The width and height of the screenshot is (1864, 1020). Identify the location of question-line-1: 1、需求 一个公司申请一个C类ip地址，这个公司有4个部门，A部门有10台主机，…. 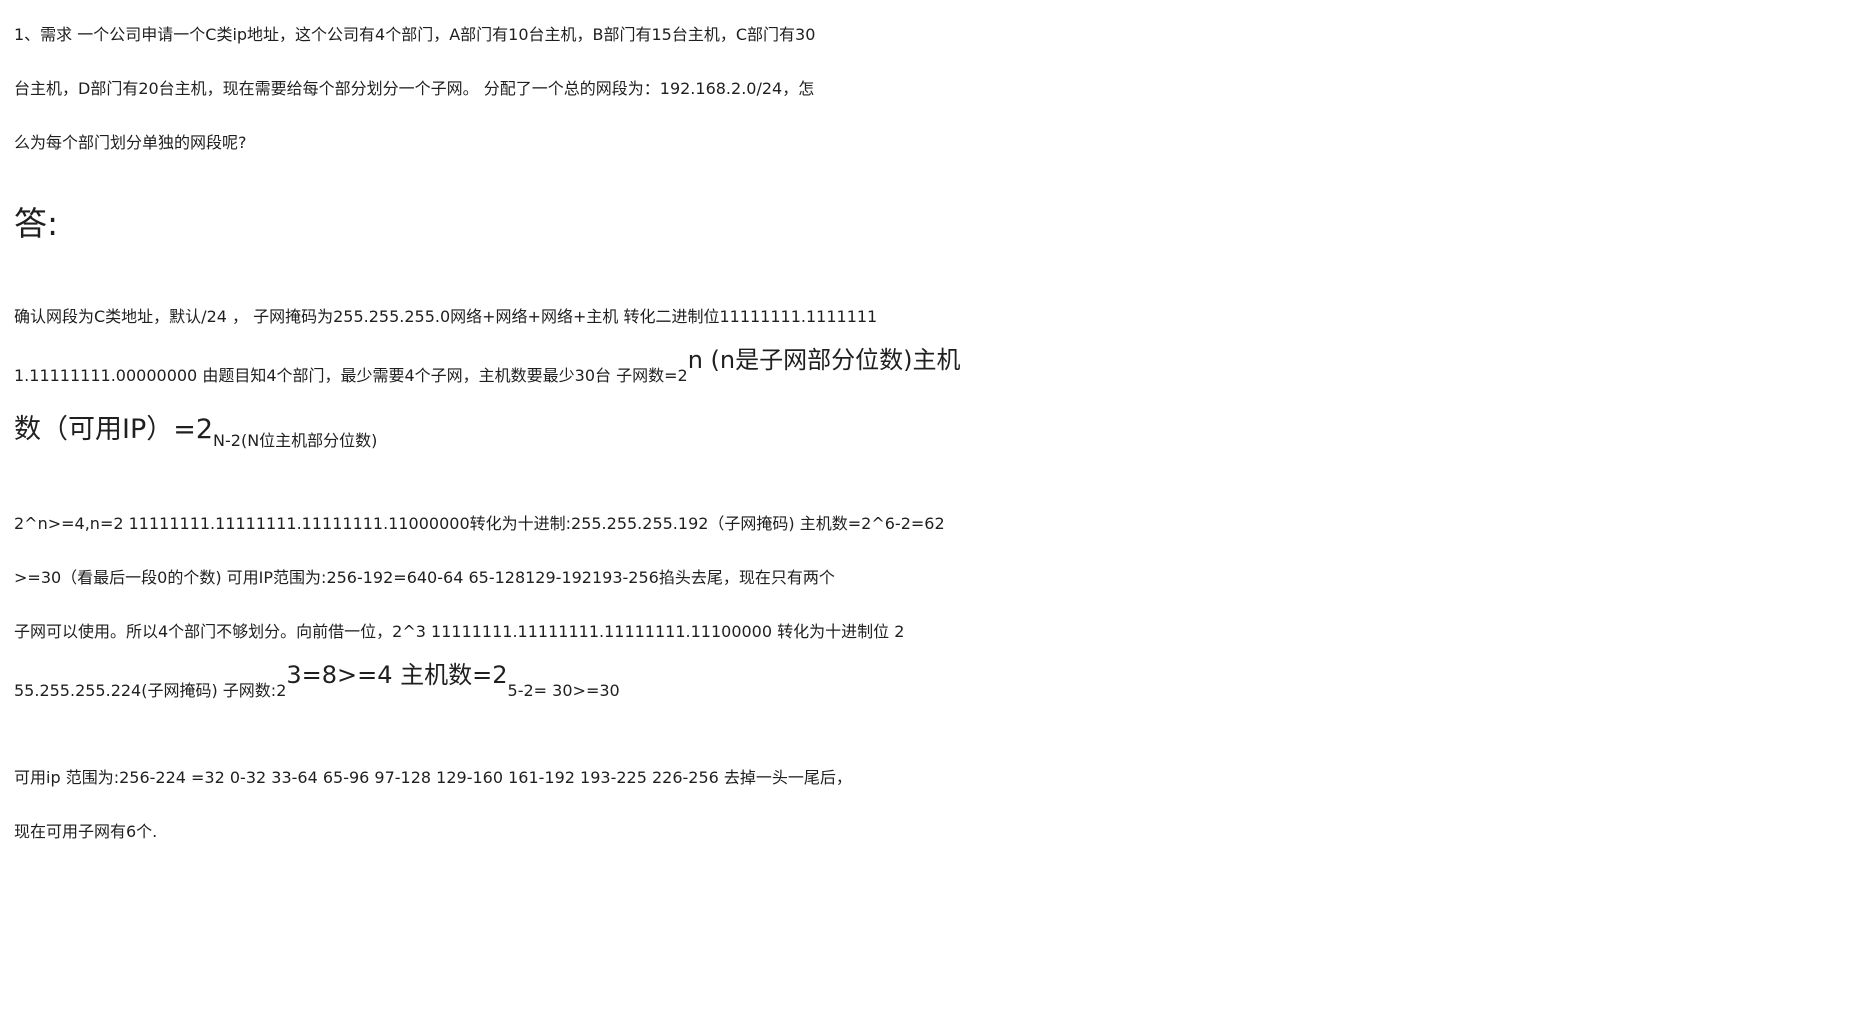
(415, 34).